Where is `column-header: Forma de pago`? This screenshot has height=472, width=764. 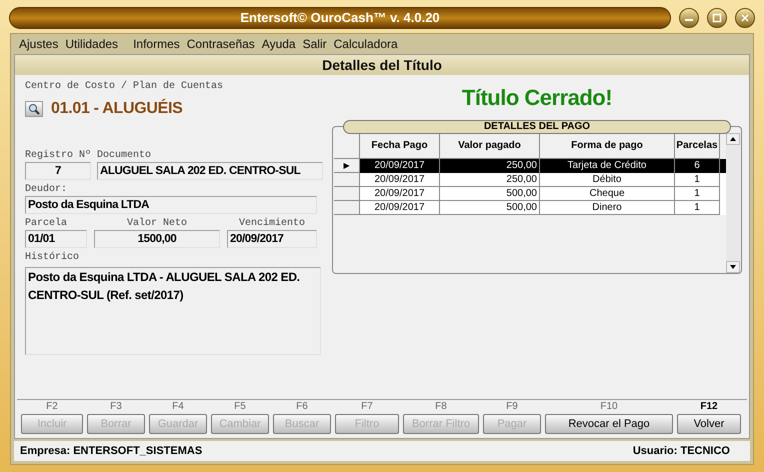 column-header: Forma de pago is located at coordinates (607, 146).